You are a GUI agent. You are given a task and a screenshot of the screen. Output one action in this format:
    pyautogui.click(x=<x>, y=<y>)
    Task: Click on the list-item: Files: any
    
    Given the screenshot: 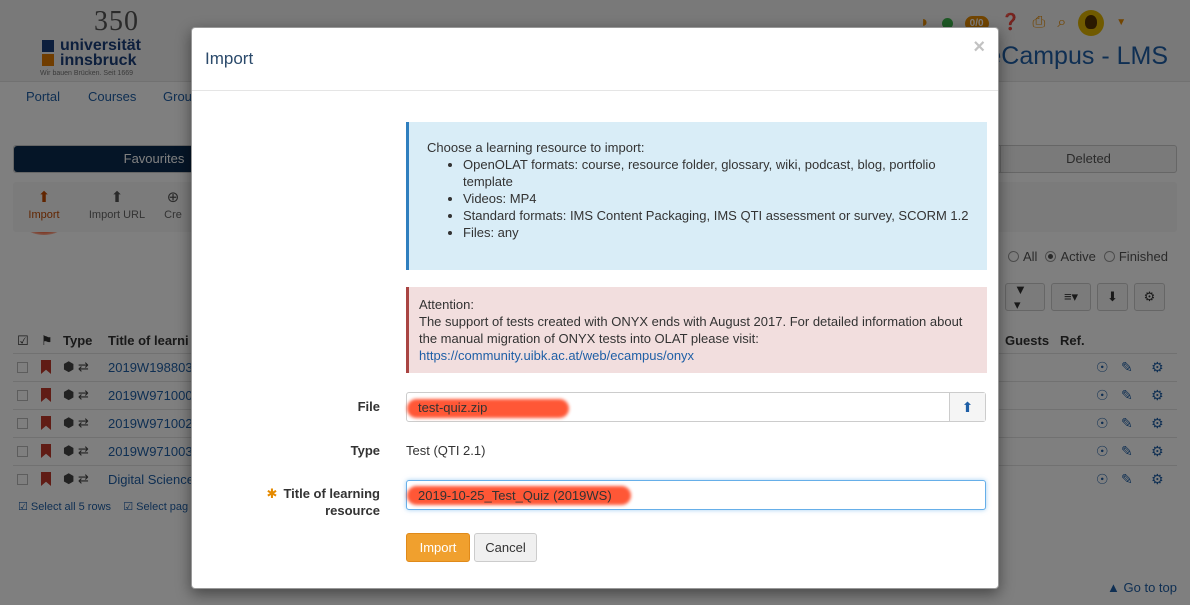 What is the action you would take?
    pyautogui.click(x=716, y=232)
    